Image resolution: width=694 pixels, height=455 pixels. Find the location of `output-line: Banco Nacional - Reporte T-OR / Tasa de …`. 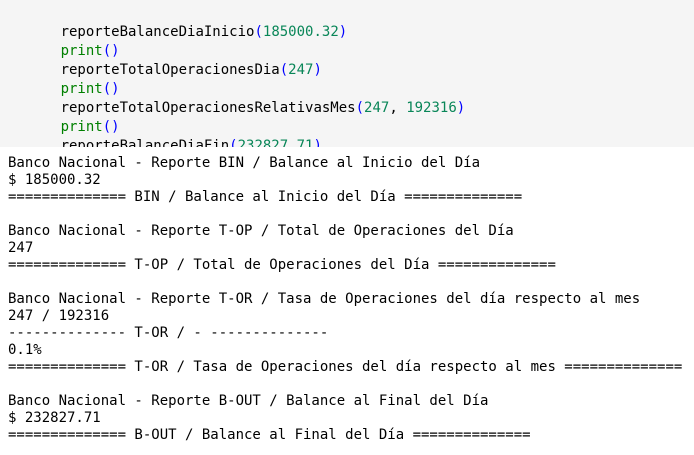

output-line: Banco Nacional - Reporte T-OR / Tasa de … is located at coordinates (324, 299).